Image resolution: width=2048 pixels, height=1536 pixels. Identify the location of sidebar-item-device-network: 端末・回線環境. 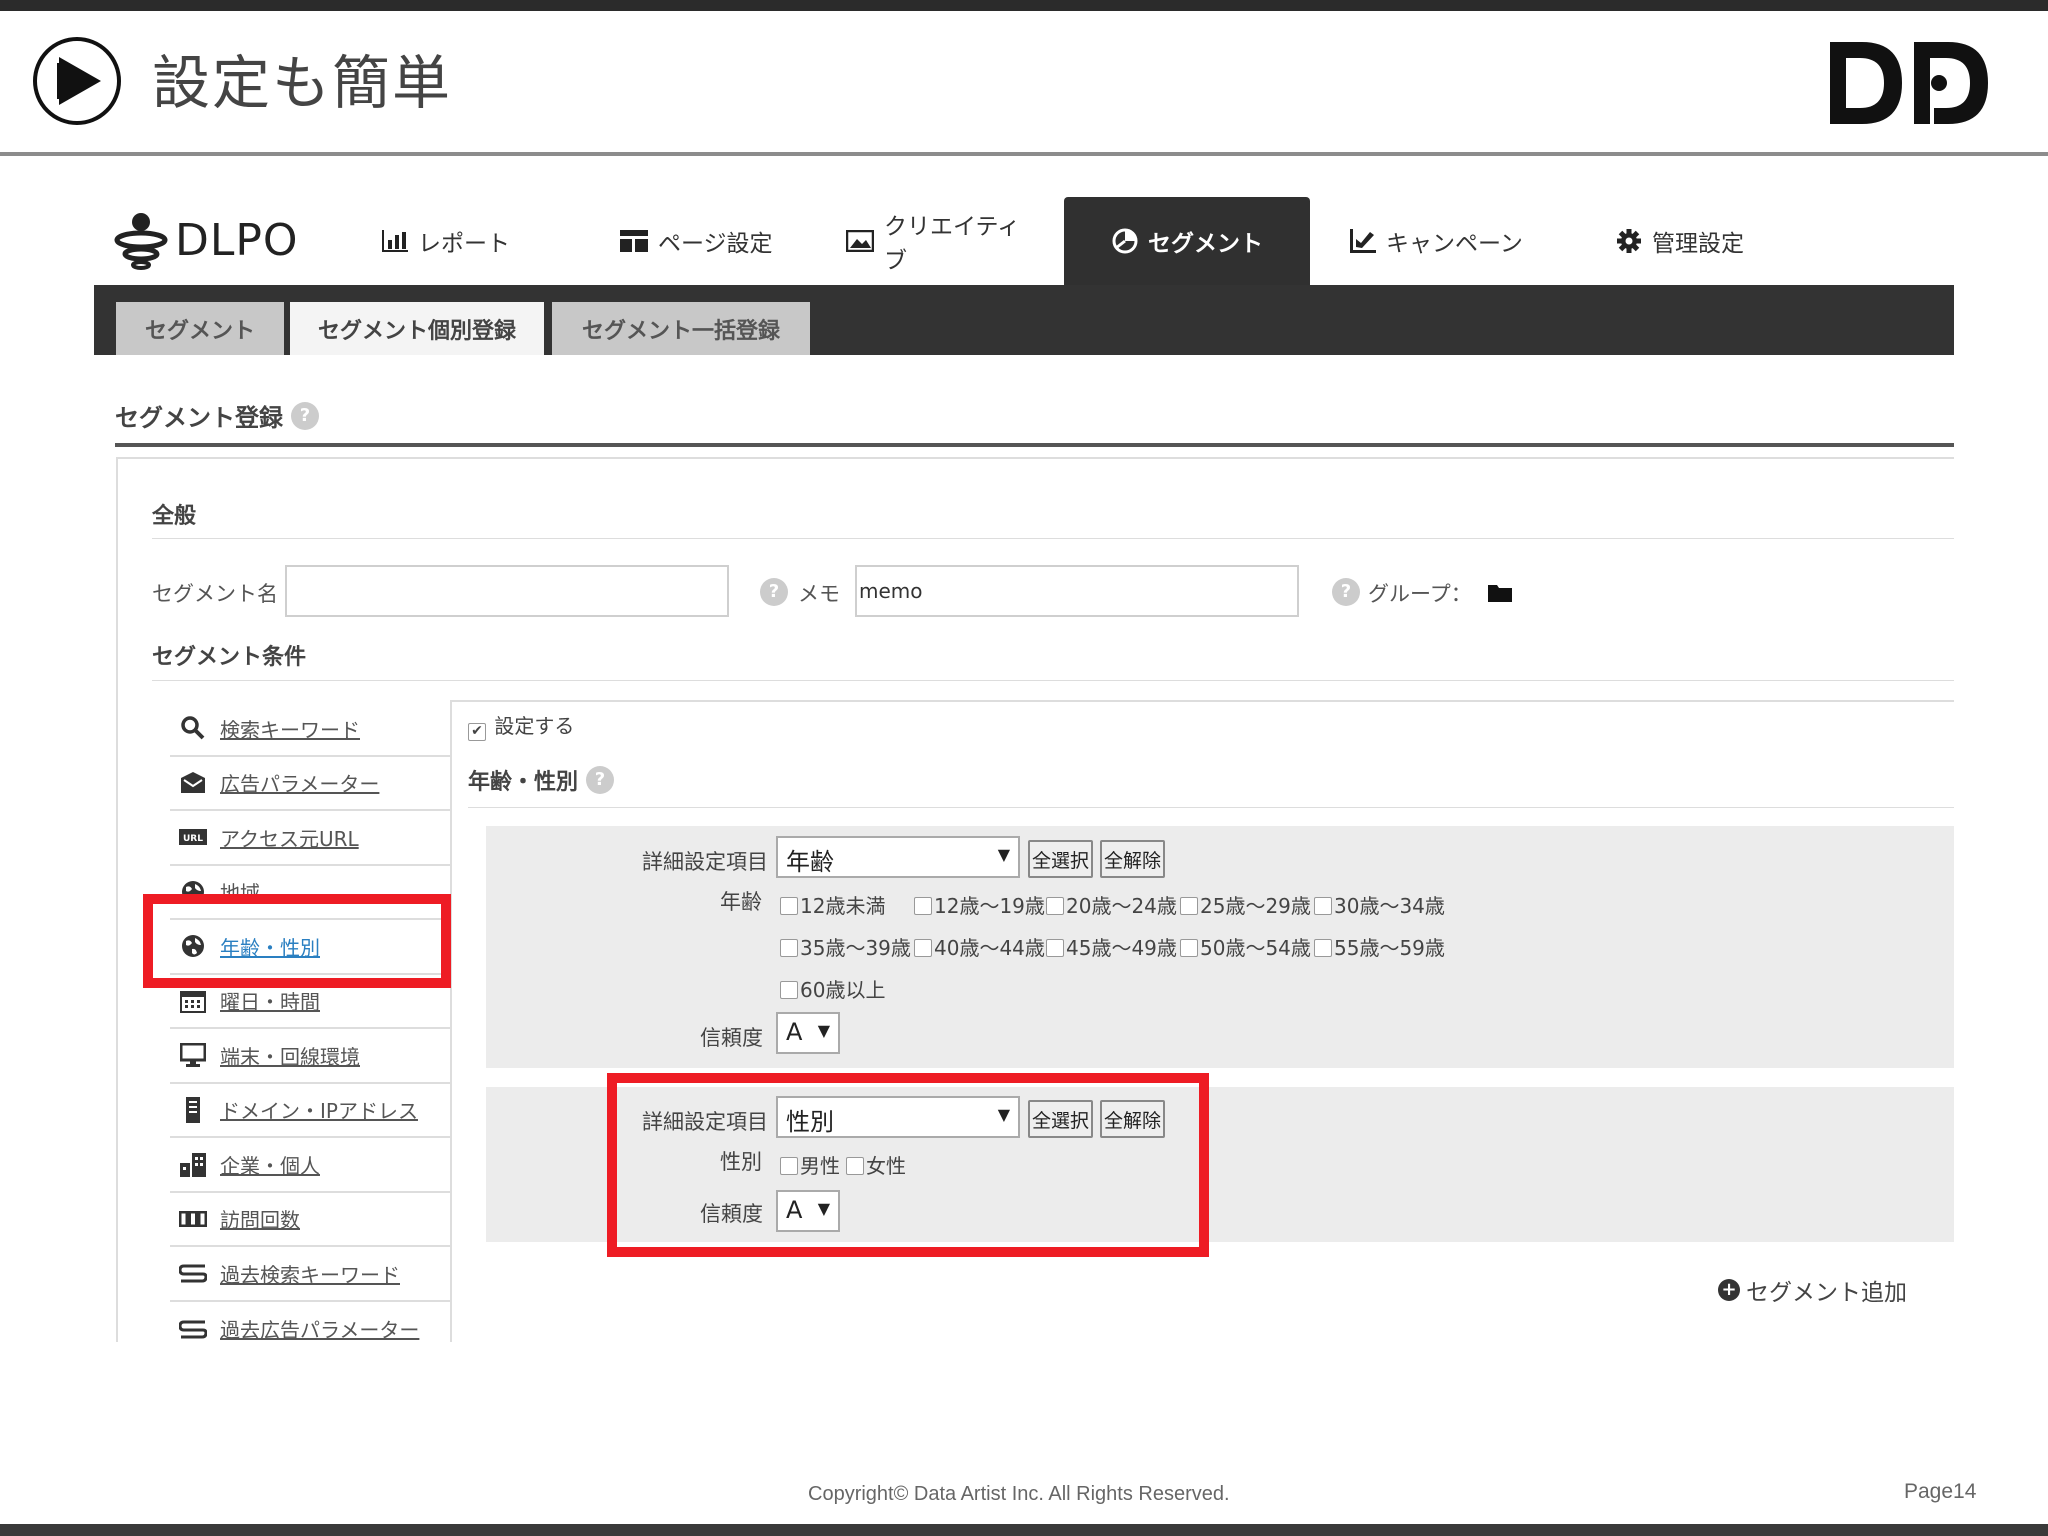
(310, 1056).